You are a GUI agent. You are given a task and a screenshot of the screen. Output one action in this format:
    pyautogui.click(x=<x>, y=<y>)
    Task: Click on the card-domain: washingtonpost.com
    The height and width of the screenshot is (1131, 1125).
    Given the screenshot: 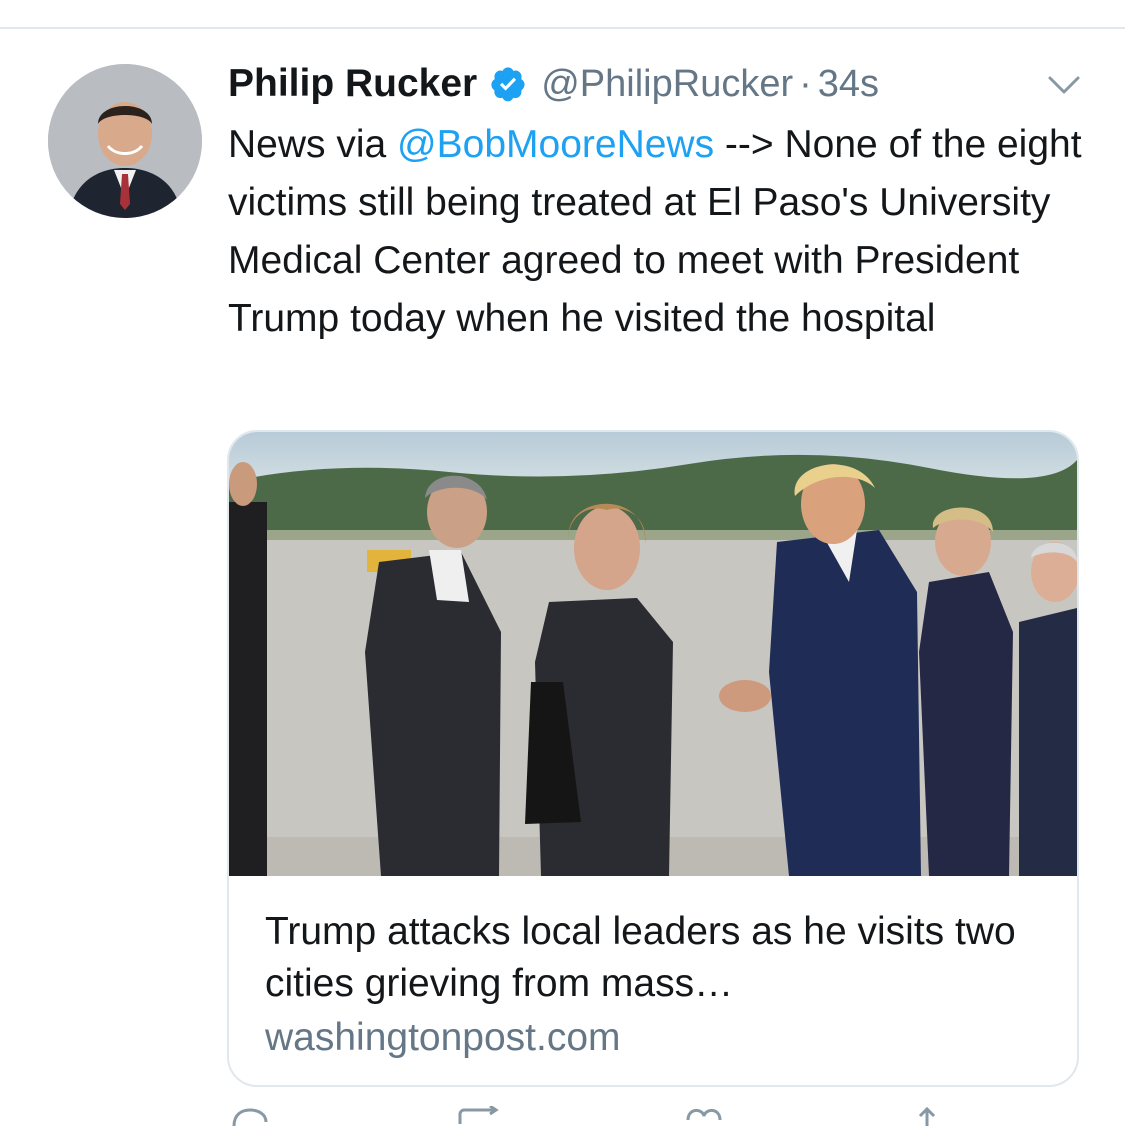 What is the action you would take?
    pyautogui.click(x=443, y=1037)
    